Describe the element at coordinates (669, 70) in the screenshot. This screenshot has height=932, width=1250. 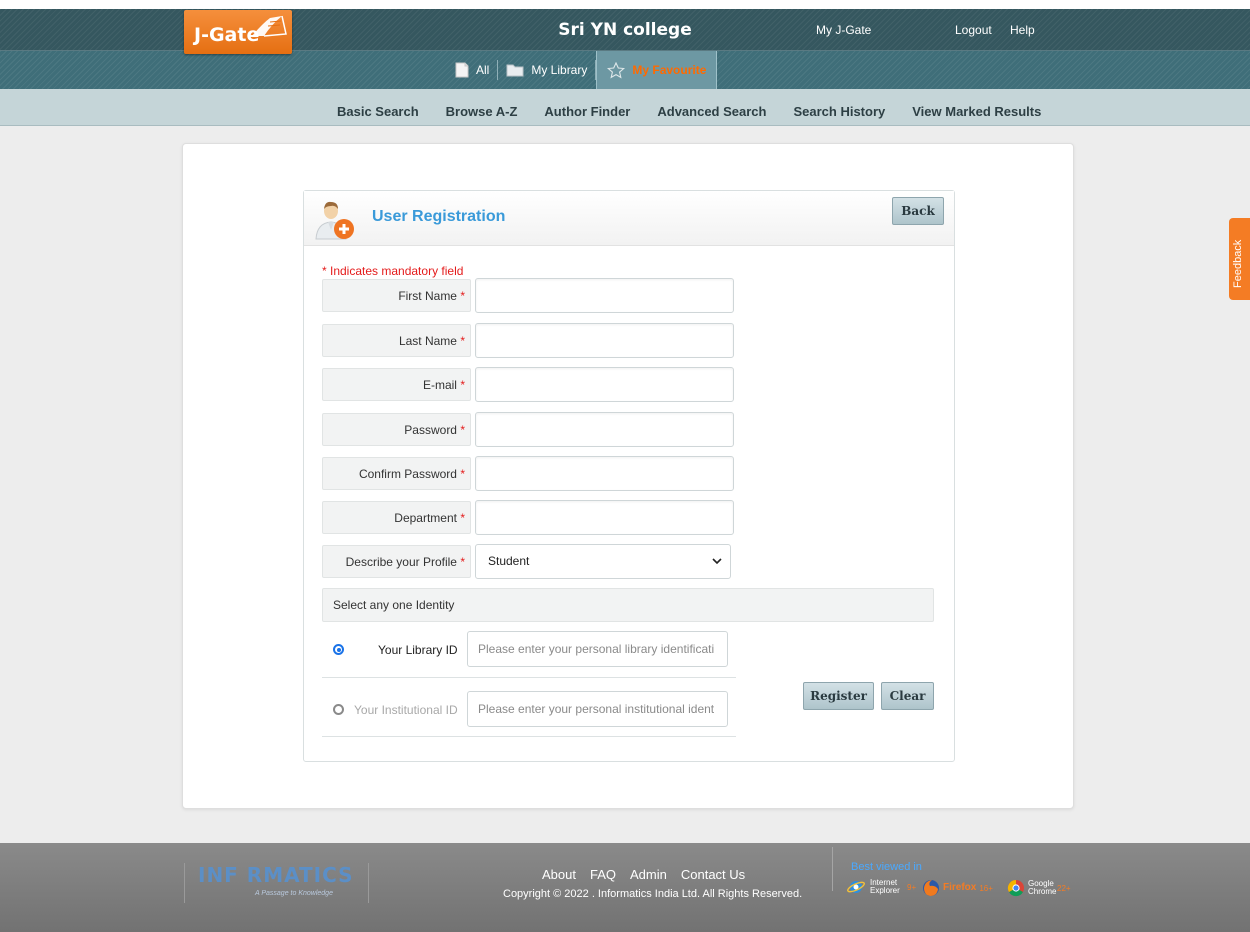
I see `tab-my-favourite-label: My Favourite` at that location.